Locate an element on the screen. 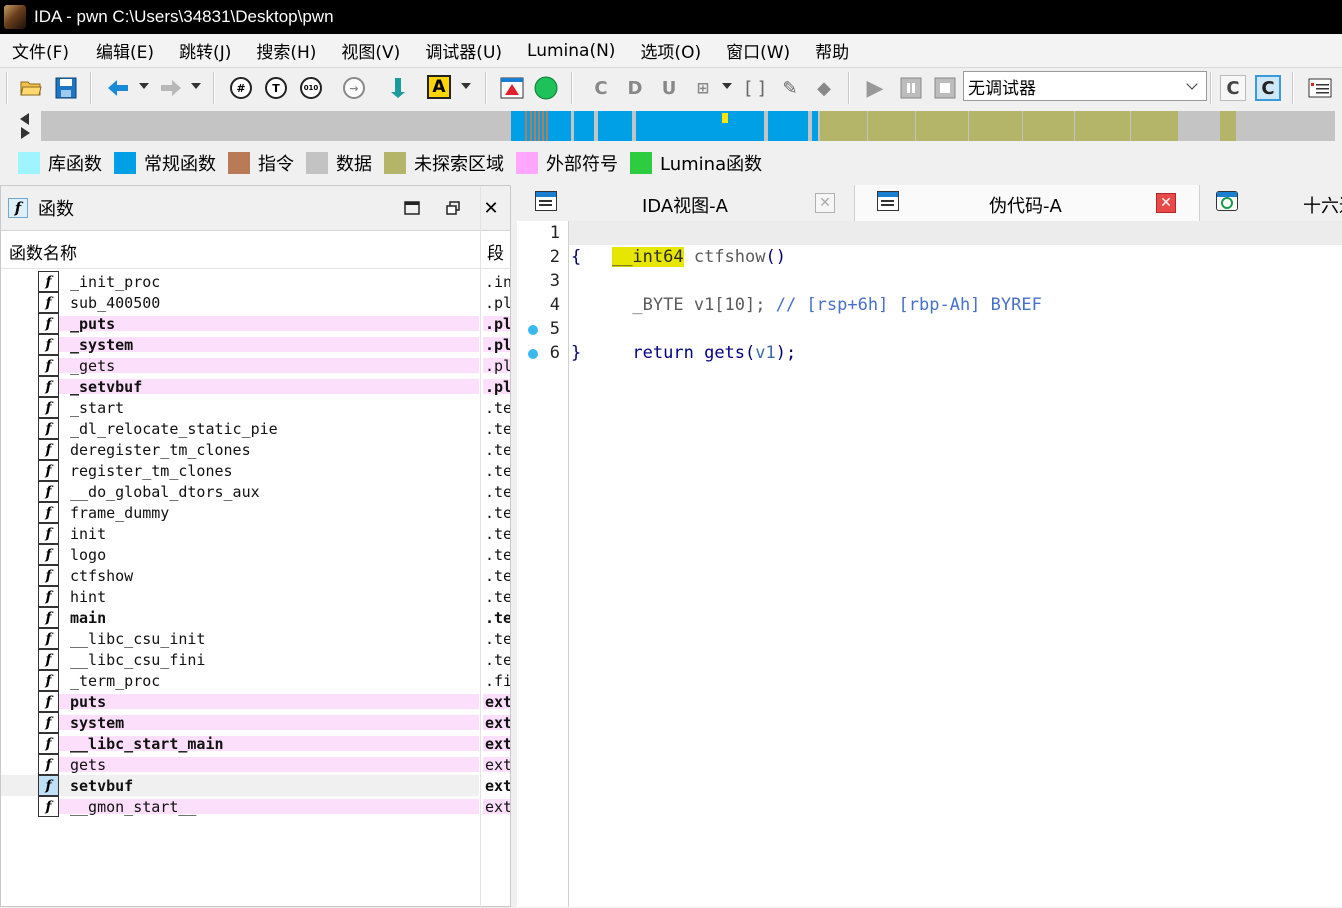  binary-icon: 010 is located at coordinates (311, 88).